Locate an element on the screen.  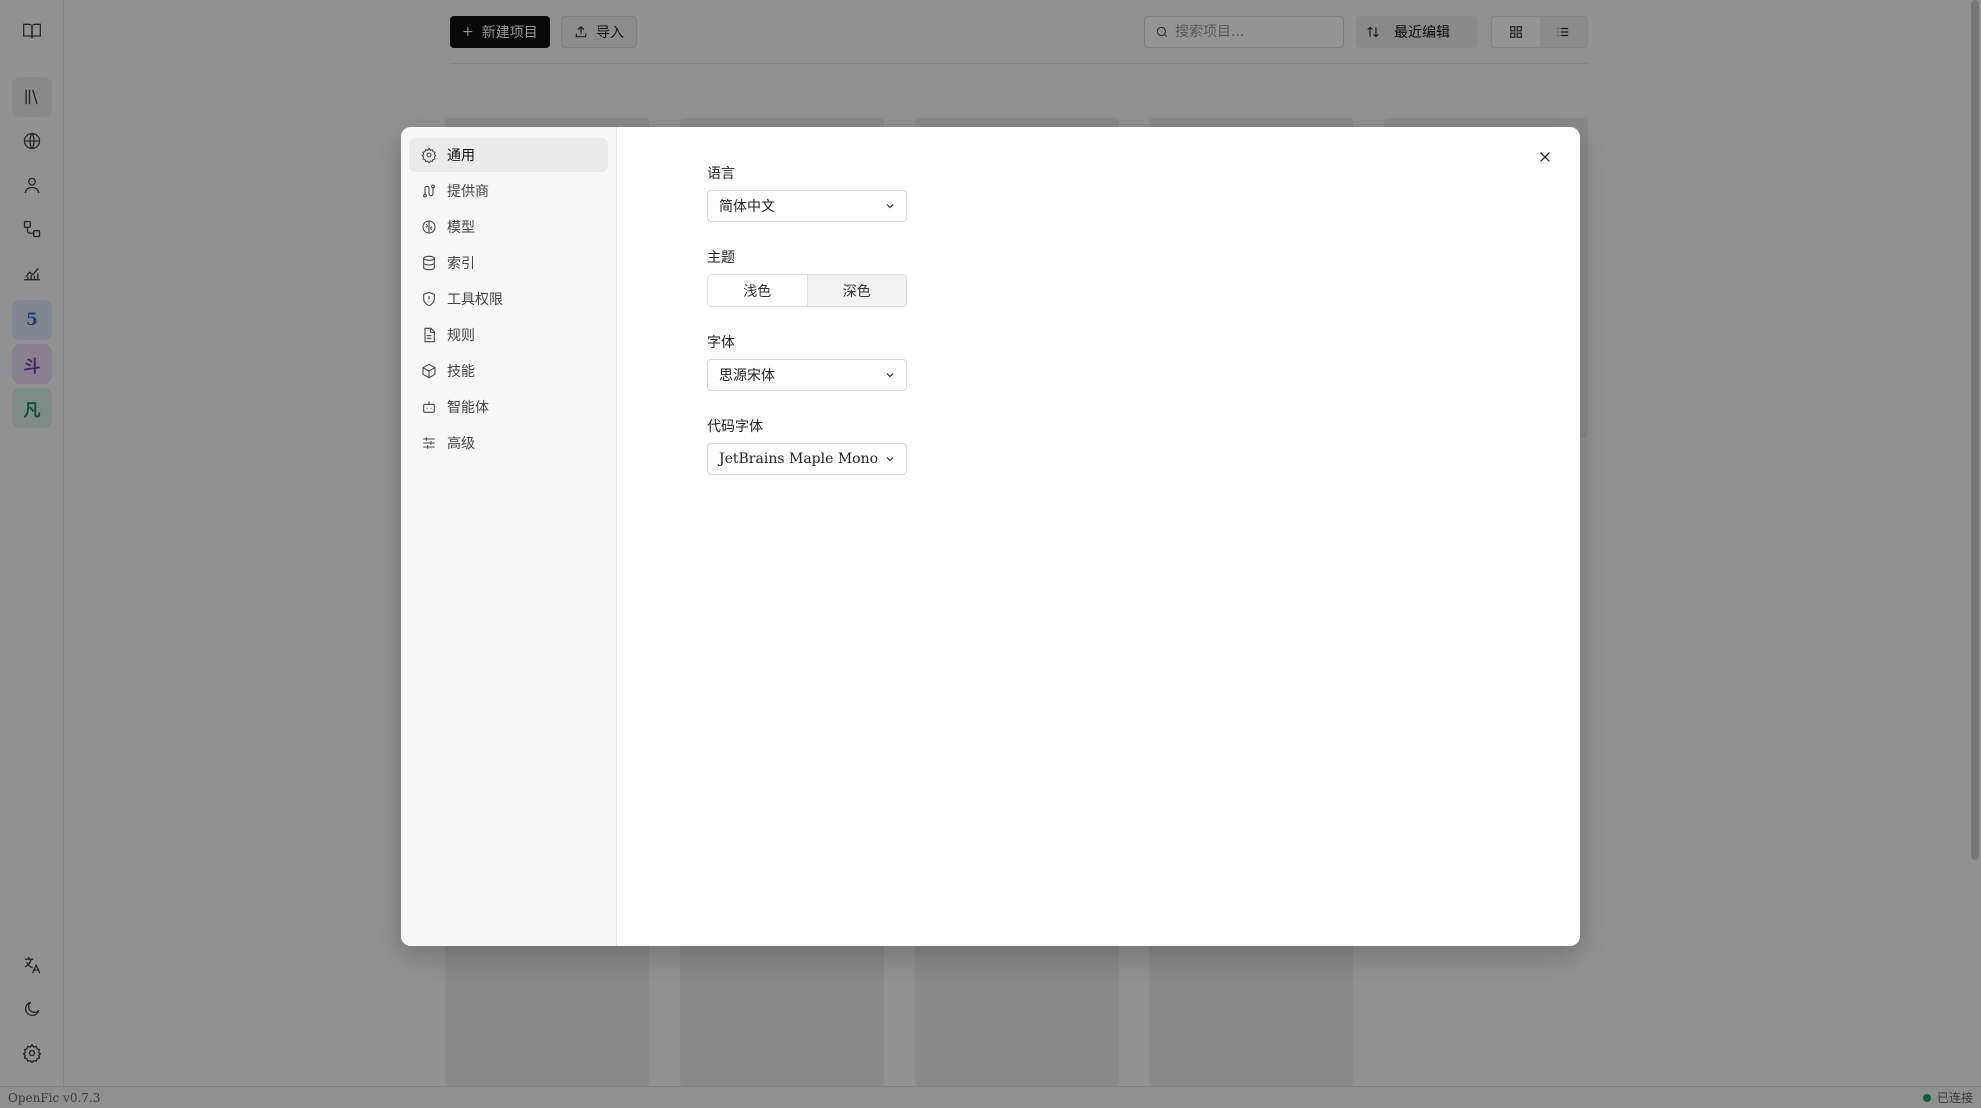
language-select: 简体中文 is located at coordinates (807, 206).